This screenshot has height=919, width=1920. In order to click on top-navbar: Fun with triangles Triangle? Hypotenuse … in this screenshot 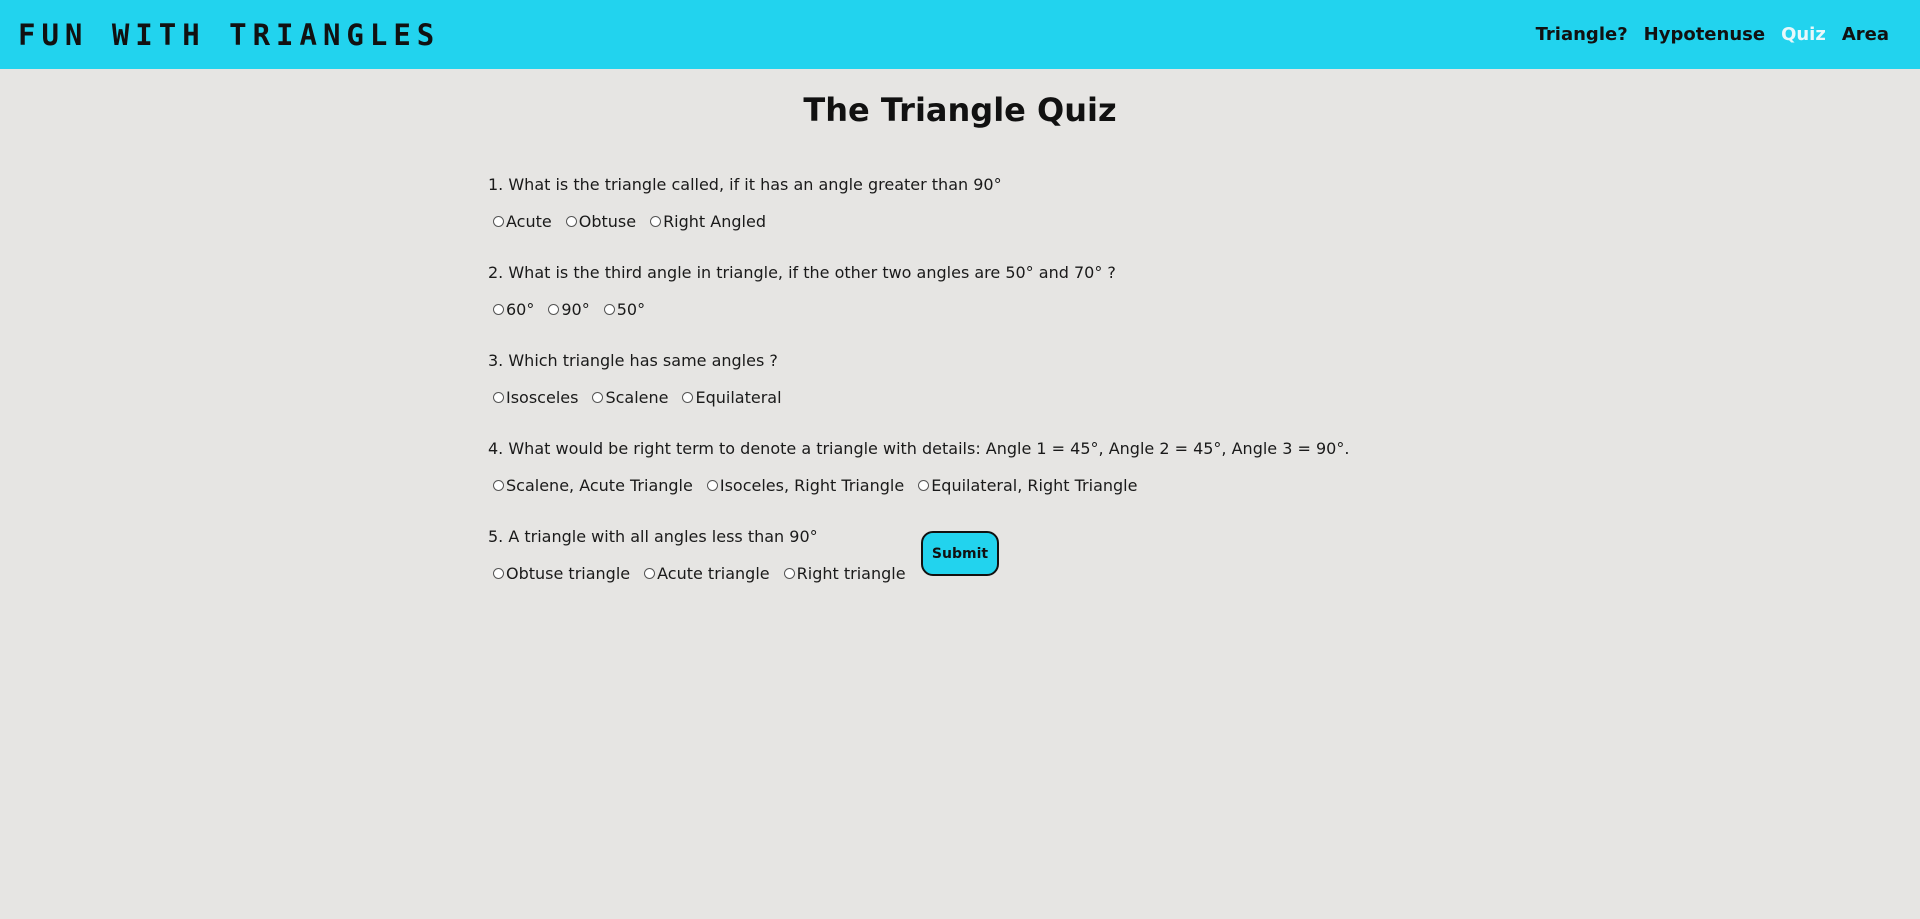, I will do `click(960, 34)`.